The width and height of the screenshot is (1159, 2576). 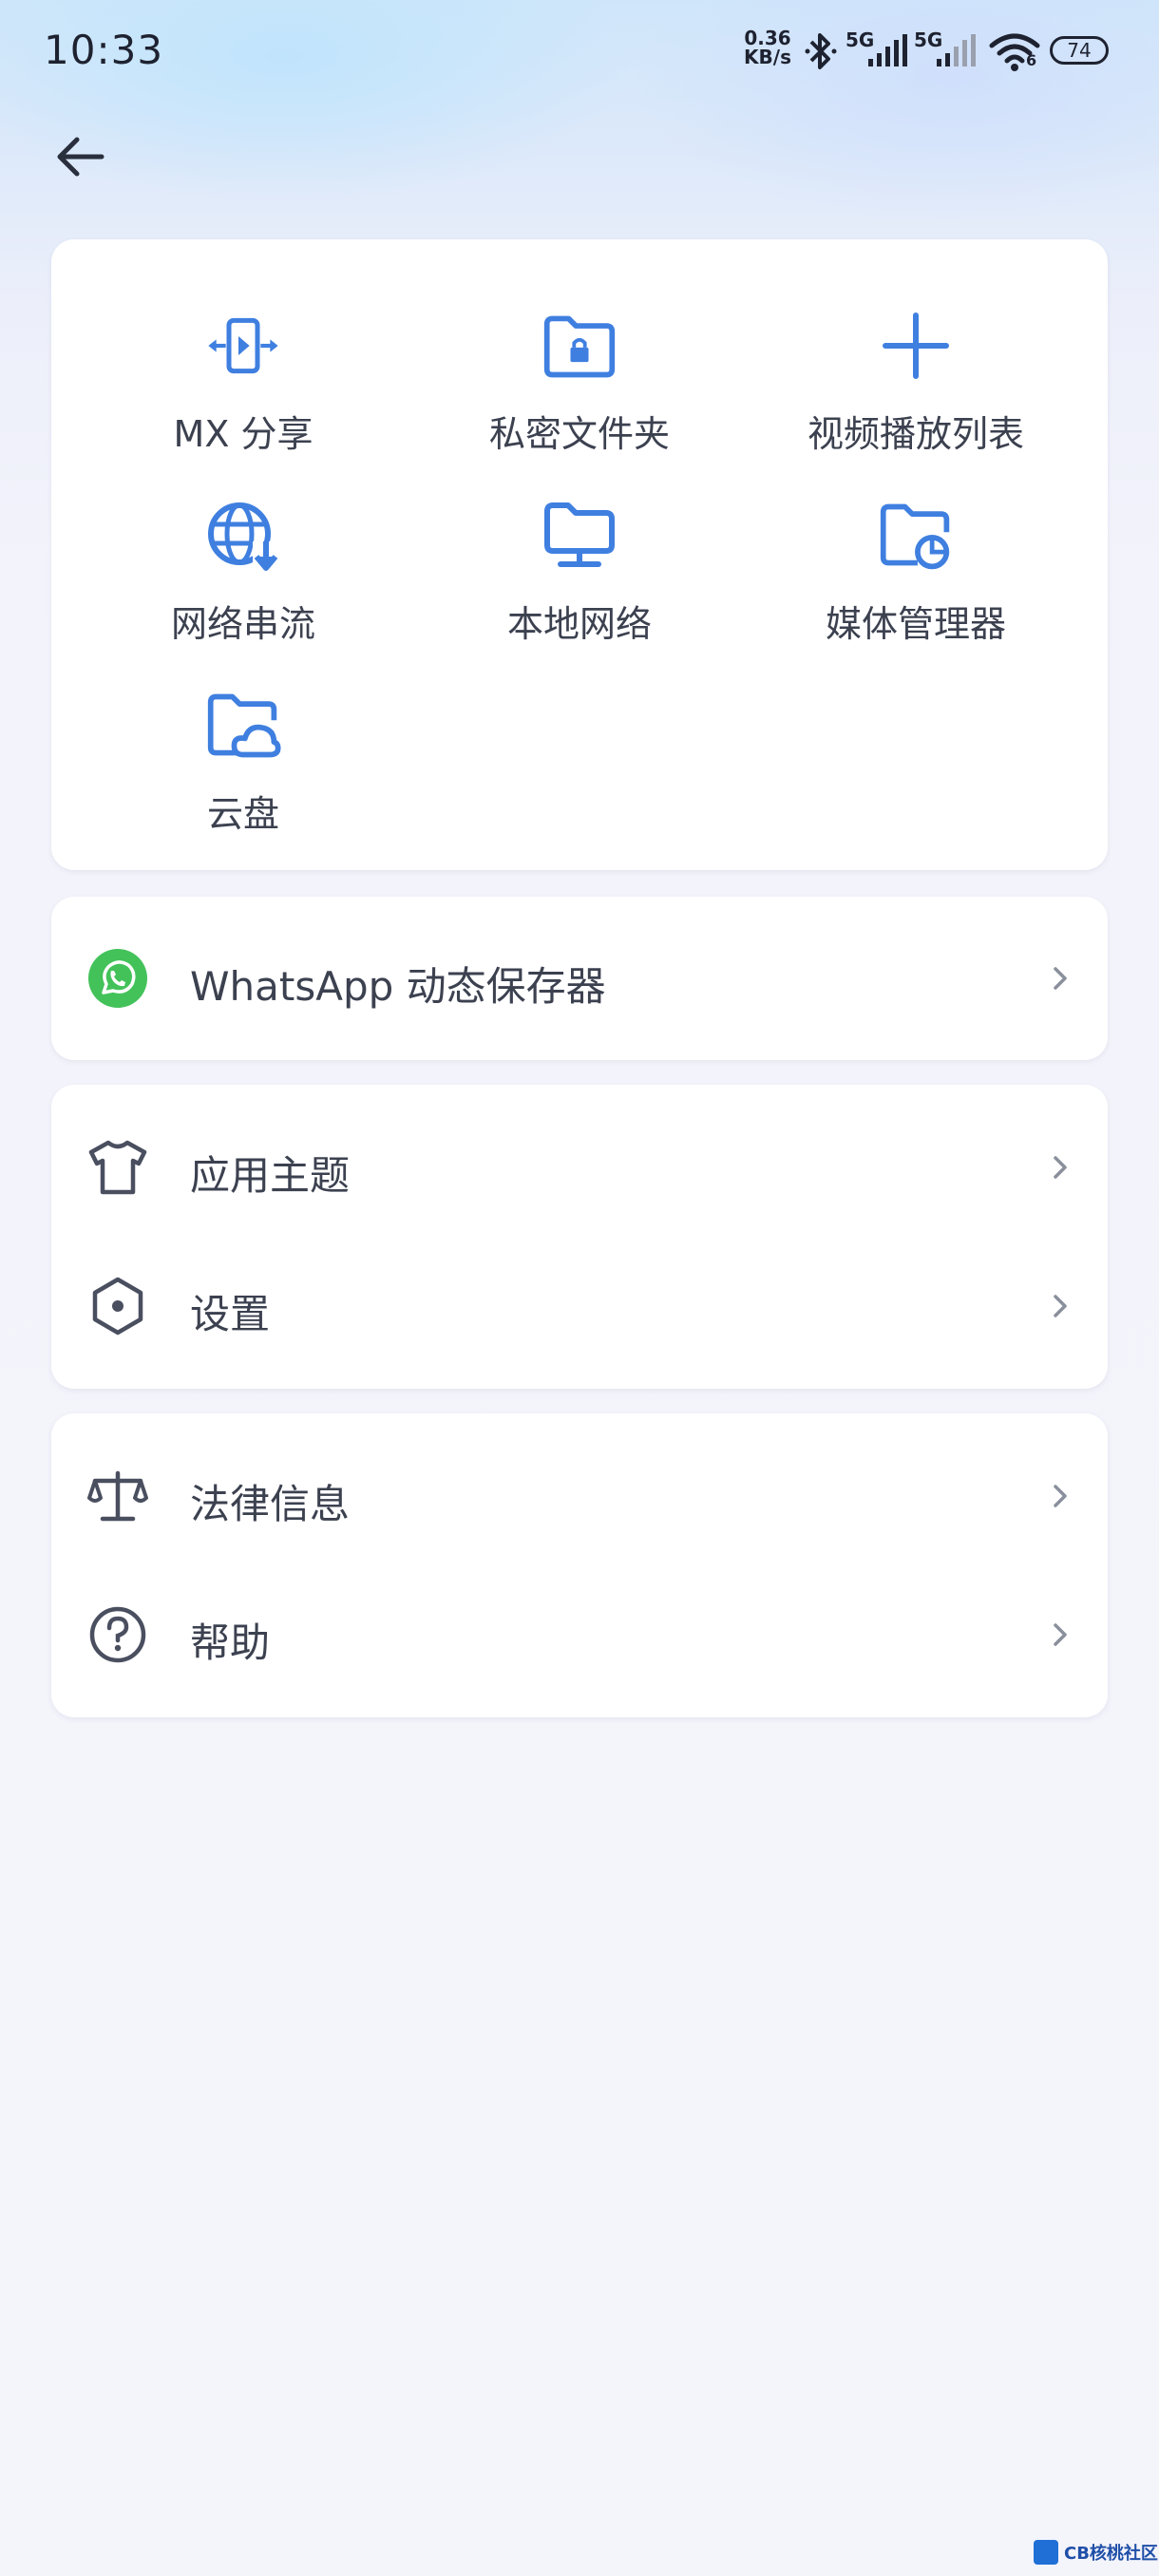 What do you see at coordinates (242, 624) in the screenshot?
I see `grid-item-label: 网络串流` at bounding box center [242, 624].